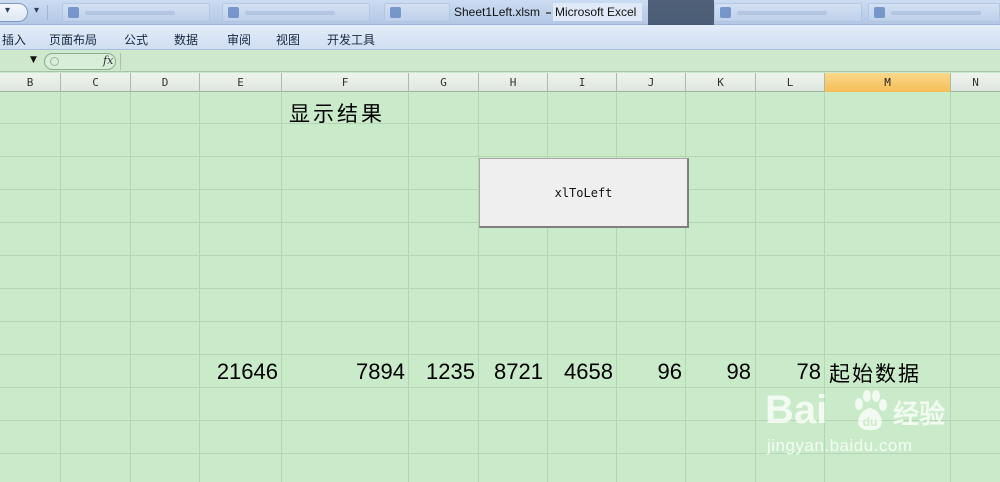 The image size is (1000, 482). Describe the element at coordinates (442, 372) in the screenshot. I see `data-cell-g: 1235` at that location.